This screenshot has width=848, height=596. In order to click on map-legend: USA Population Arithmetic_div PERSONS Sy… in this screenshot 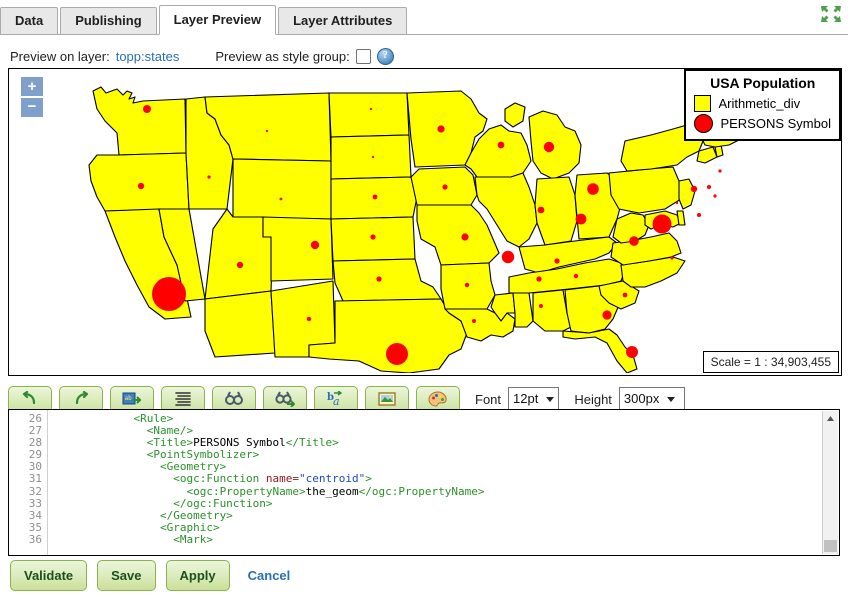, I will do `click(762, 105)`.